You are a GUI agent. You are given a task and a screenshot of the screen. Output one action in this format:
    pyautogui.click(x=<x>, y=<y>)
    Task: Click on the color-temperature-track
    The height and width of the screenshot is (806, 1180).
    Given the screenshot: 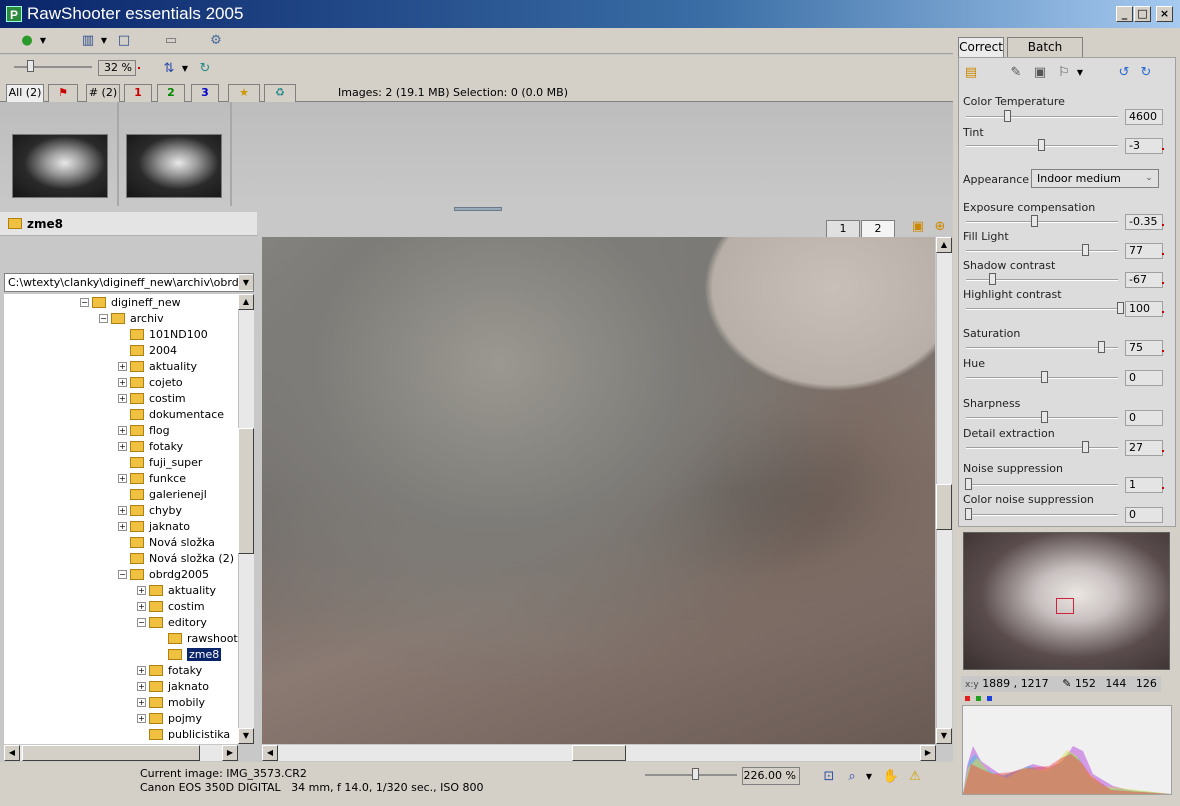 What is the action you would take?
    pyautogui.click(x=1042, y=117)
    